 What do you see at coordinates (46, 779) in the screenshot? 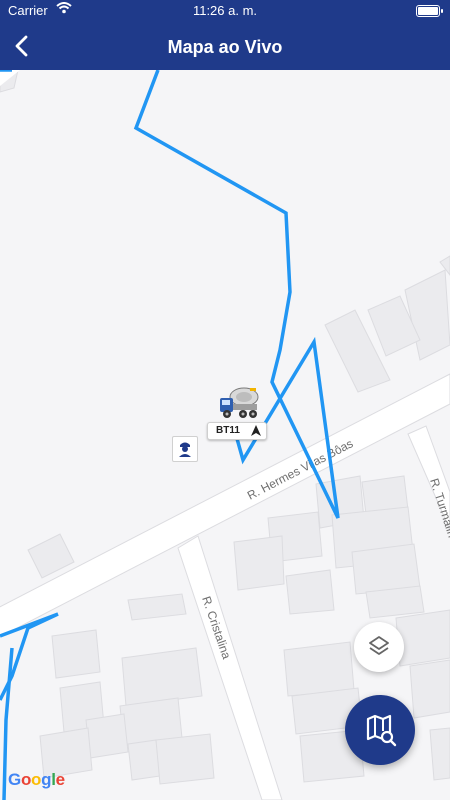
I see `google-logo-letter: g` at bounding box center [46, 779].